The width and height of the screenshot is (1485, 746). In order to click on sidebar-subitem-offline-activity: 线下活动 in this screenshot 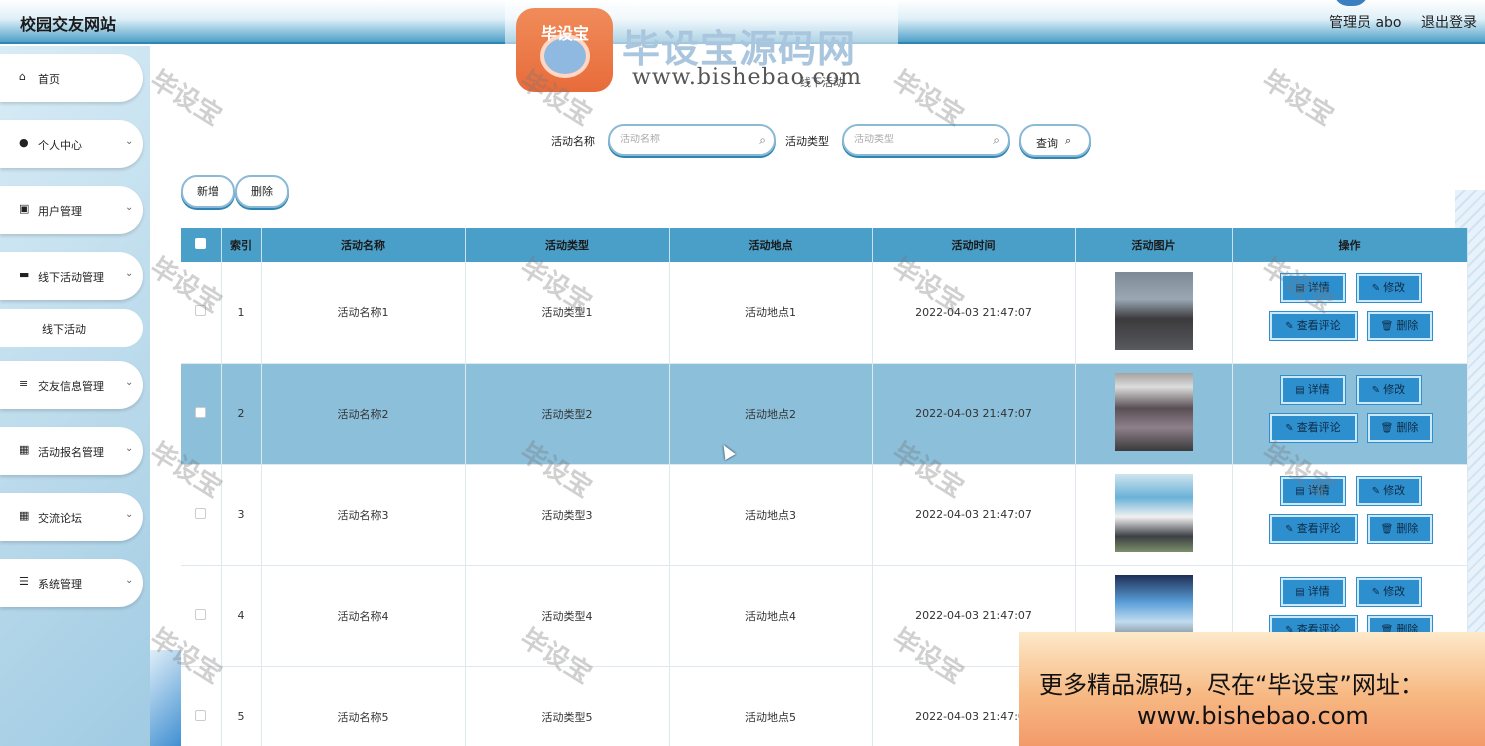, I will do `click(71, 328)`.